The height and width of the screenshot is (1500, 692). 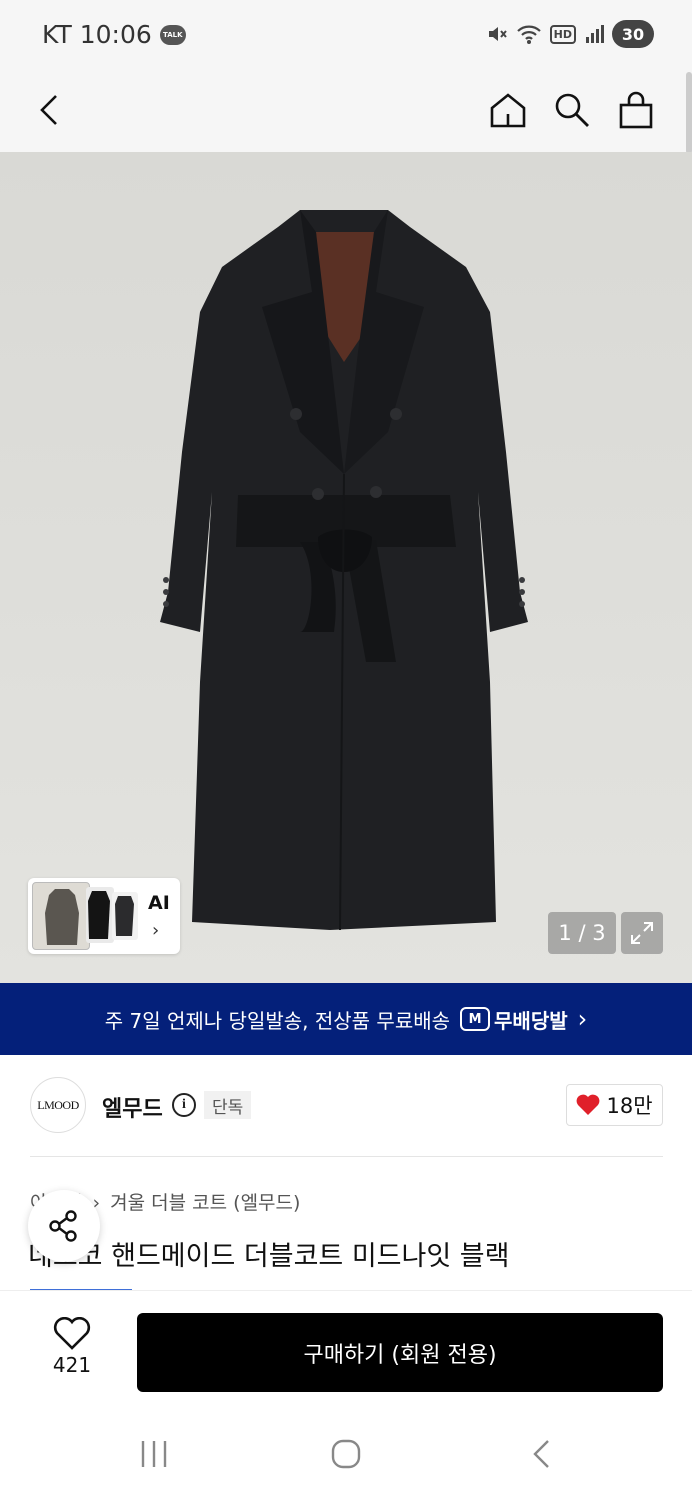 I want to click on wishlist-count: 421, so click(x=72, y=1365).